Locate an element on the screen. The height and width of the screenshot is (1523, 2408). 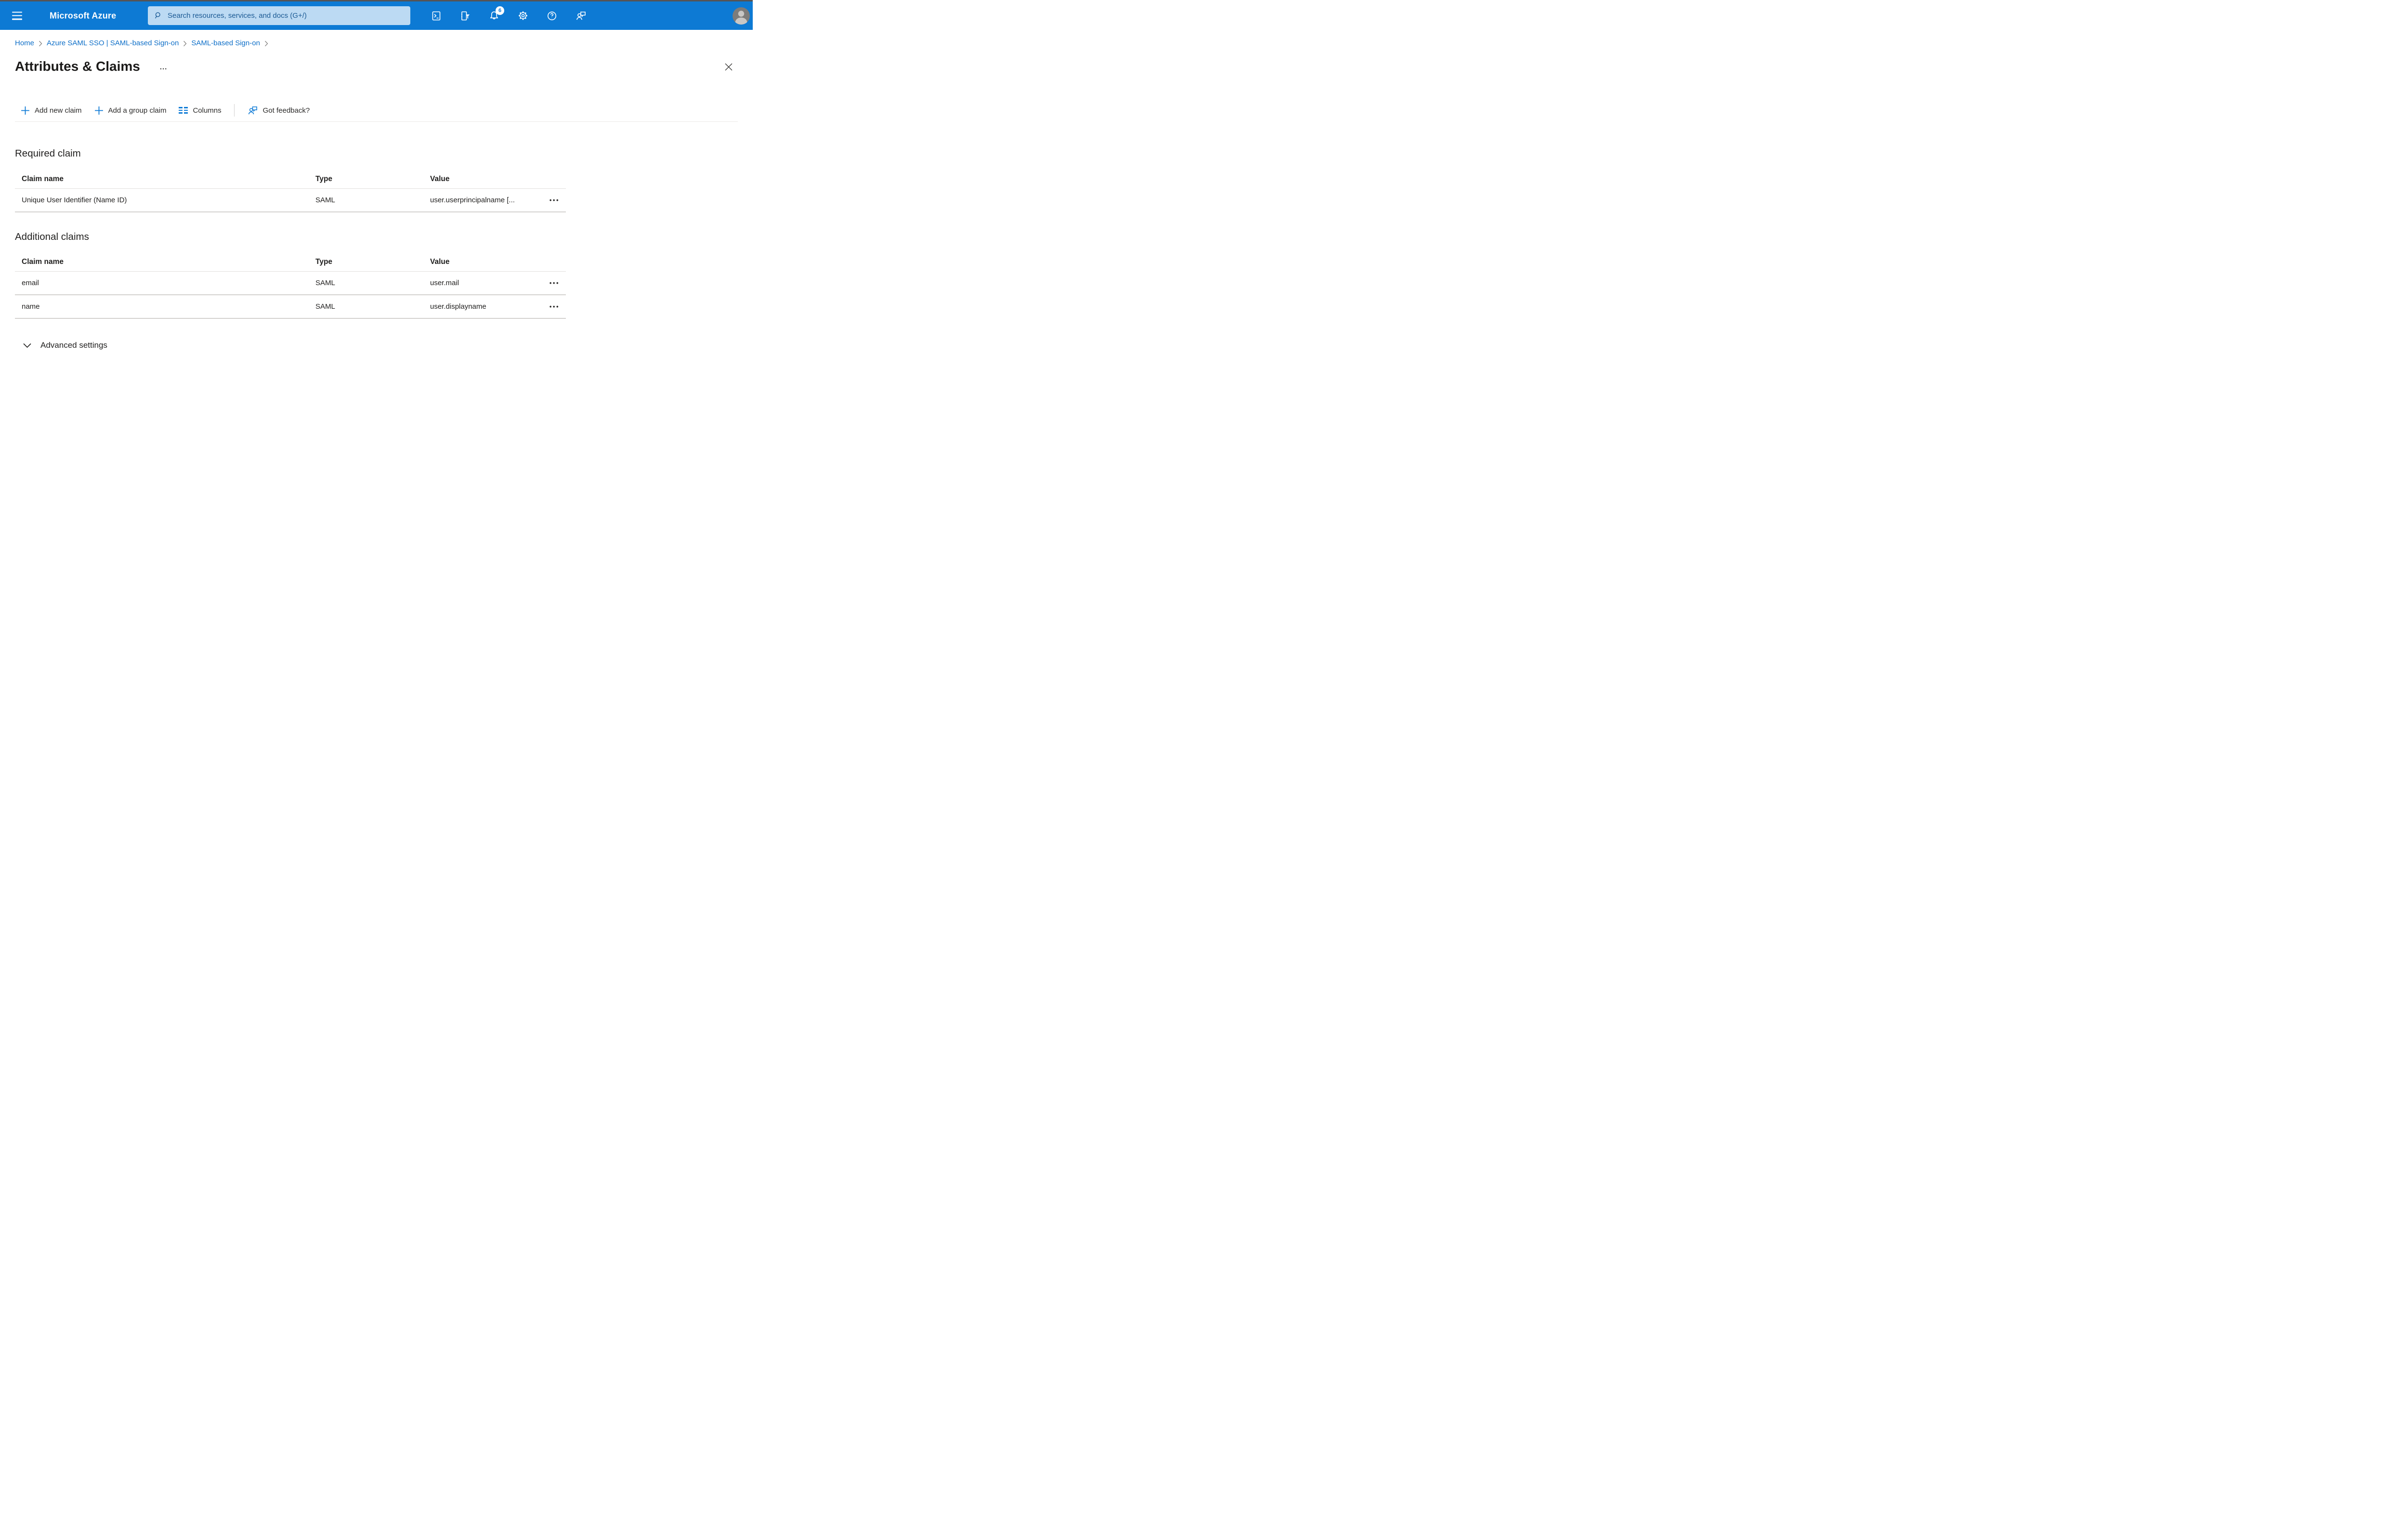
azure-top-bar: Microsoft Azure 6 is located at coordinates (376, 15).